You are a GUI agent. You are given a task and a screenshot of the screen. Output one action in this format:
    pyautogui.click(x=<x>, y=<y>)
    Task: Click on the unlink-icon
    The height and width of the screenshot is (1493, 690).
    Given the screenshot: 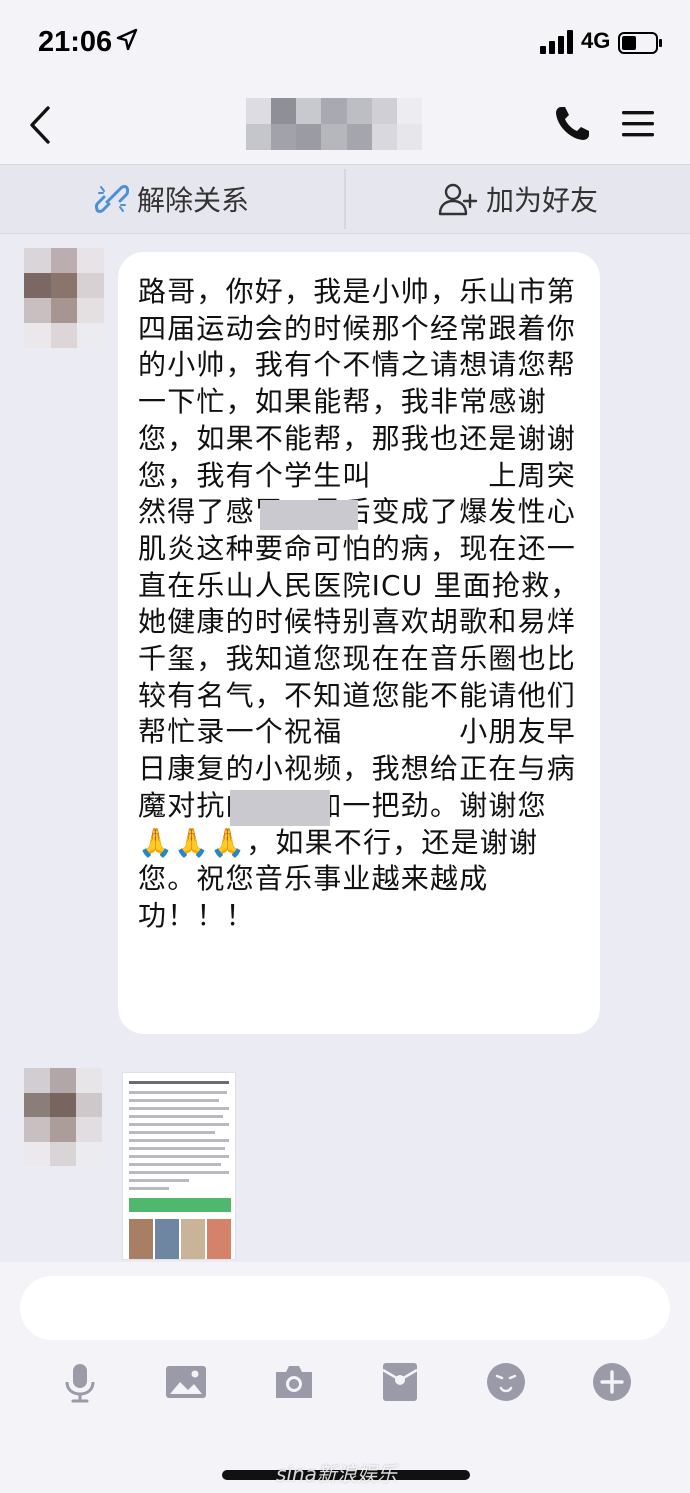 What is the action you would take?
    pyautogui.click(x=111, y=199)
    